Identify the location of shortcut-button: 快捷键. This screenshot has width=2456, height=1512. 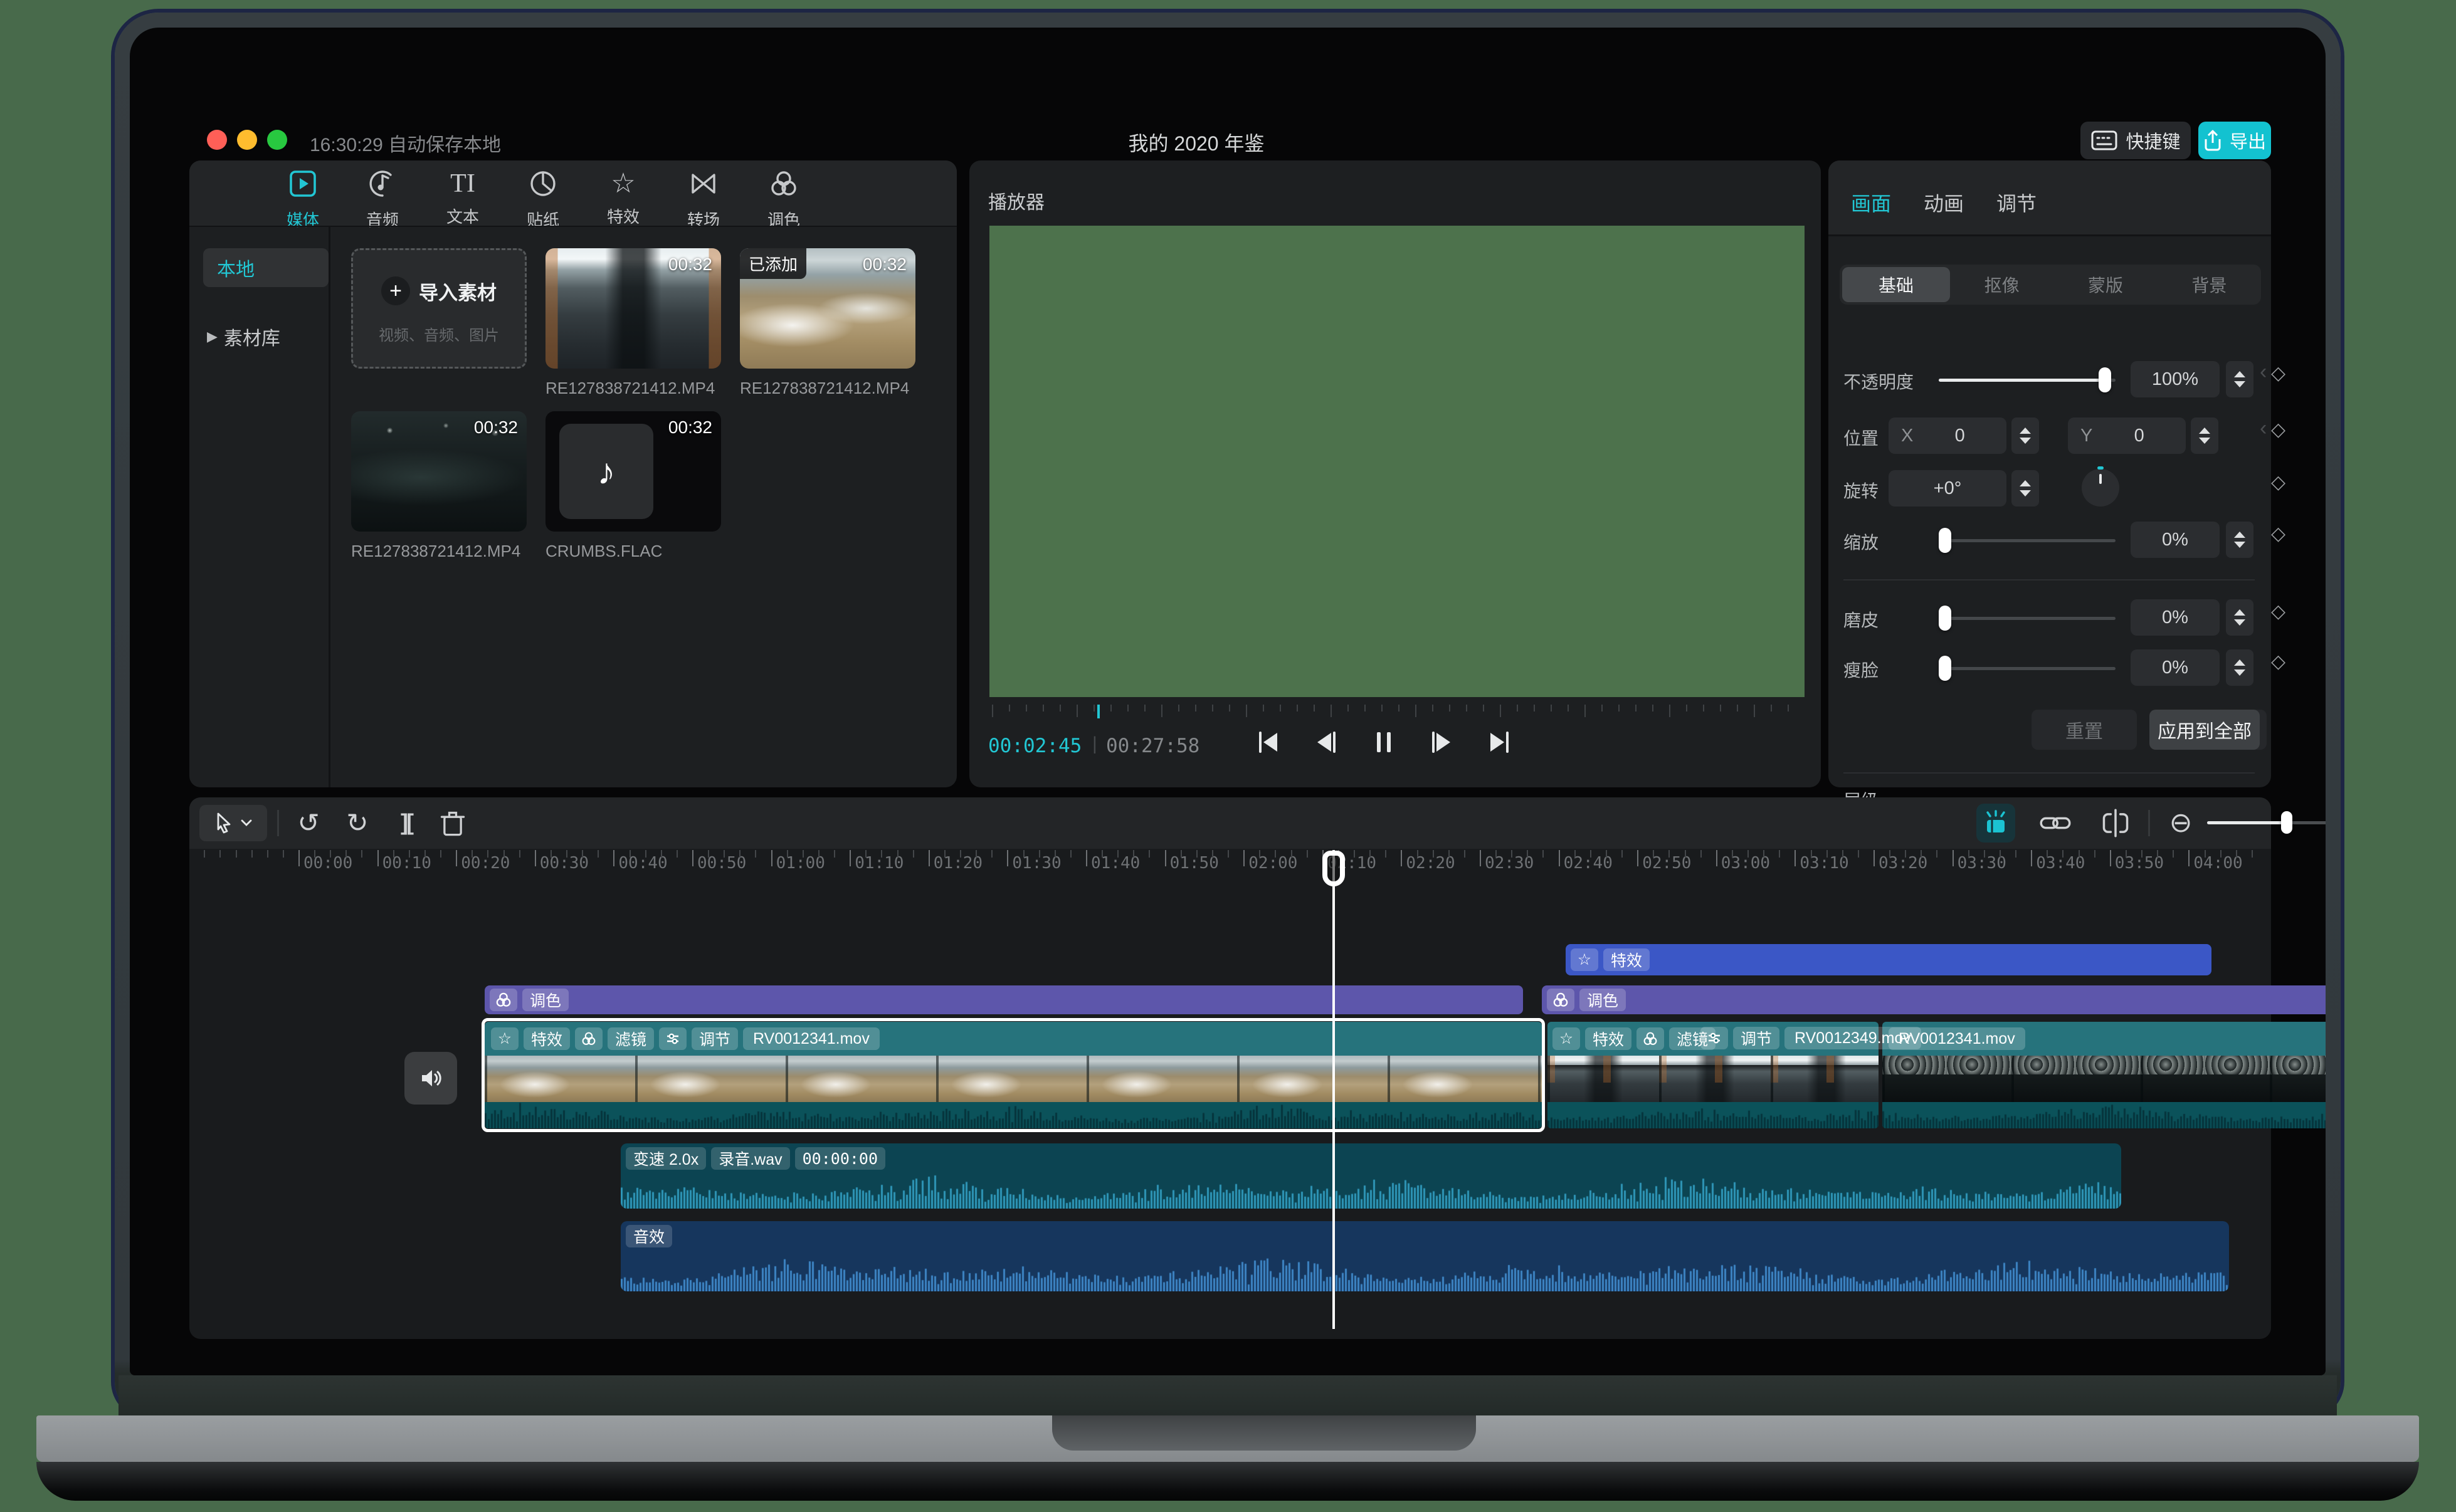
(2135, 141).